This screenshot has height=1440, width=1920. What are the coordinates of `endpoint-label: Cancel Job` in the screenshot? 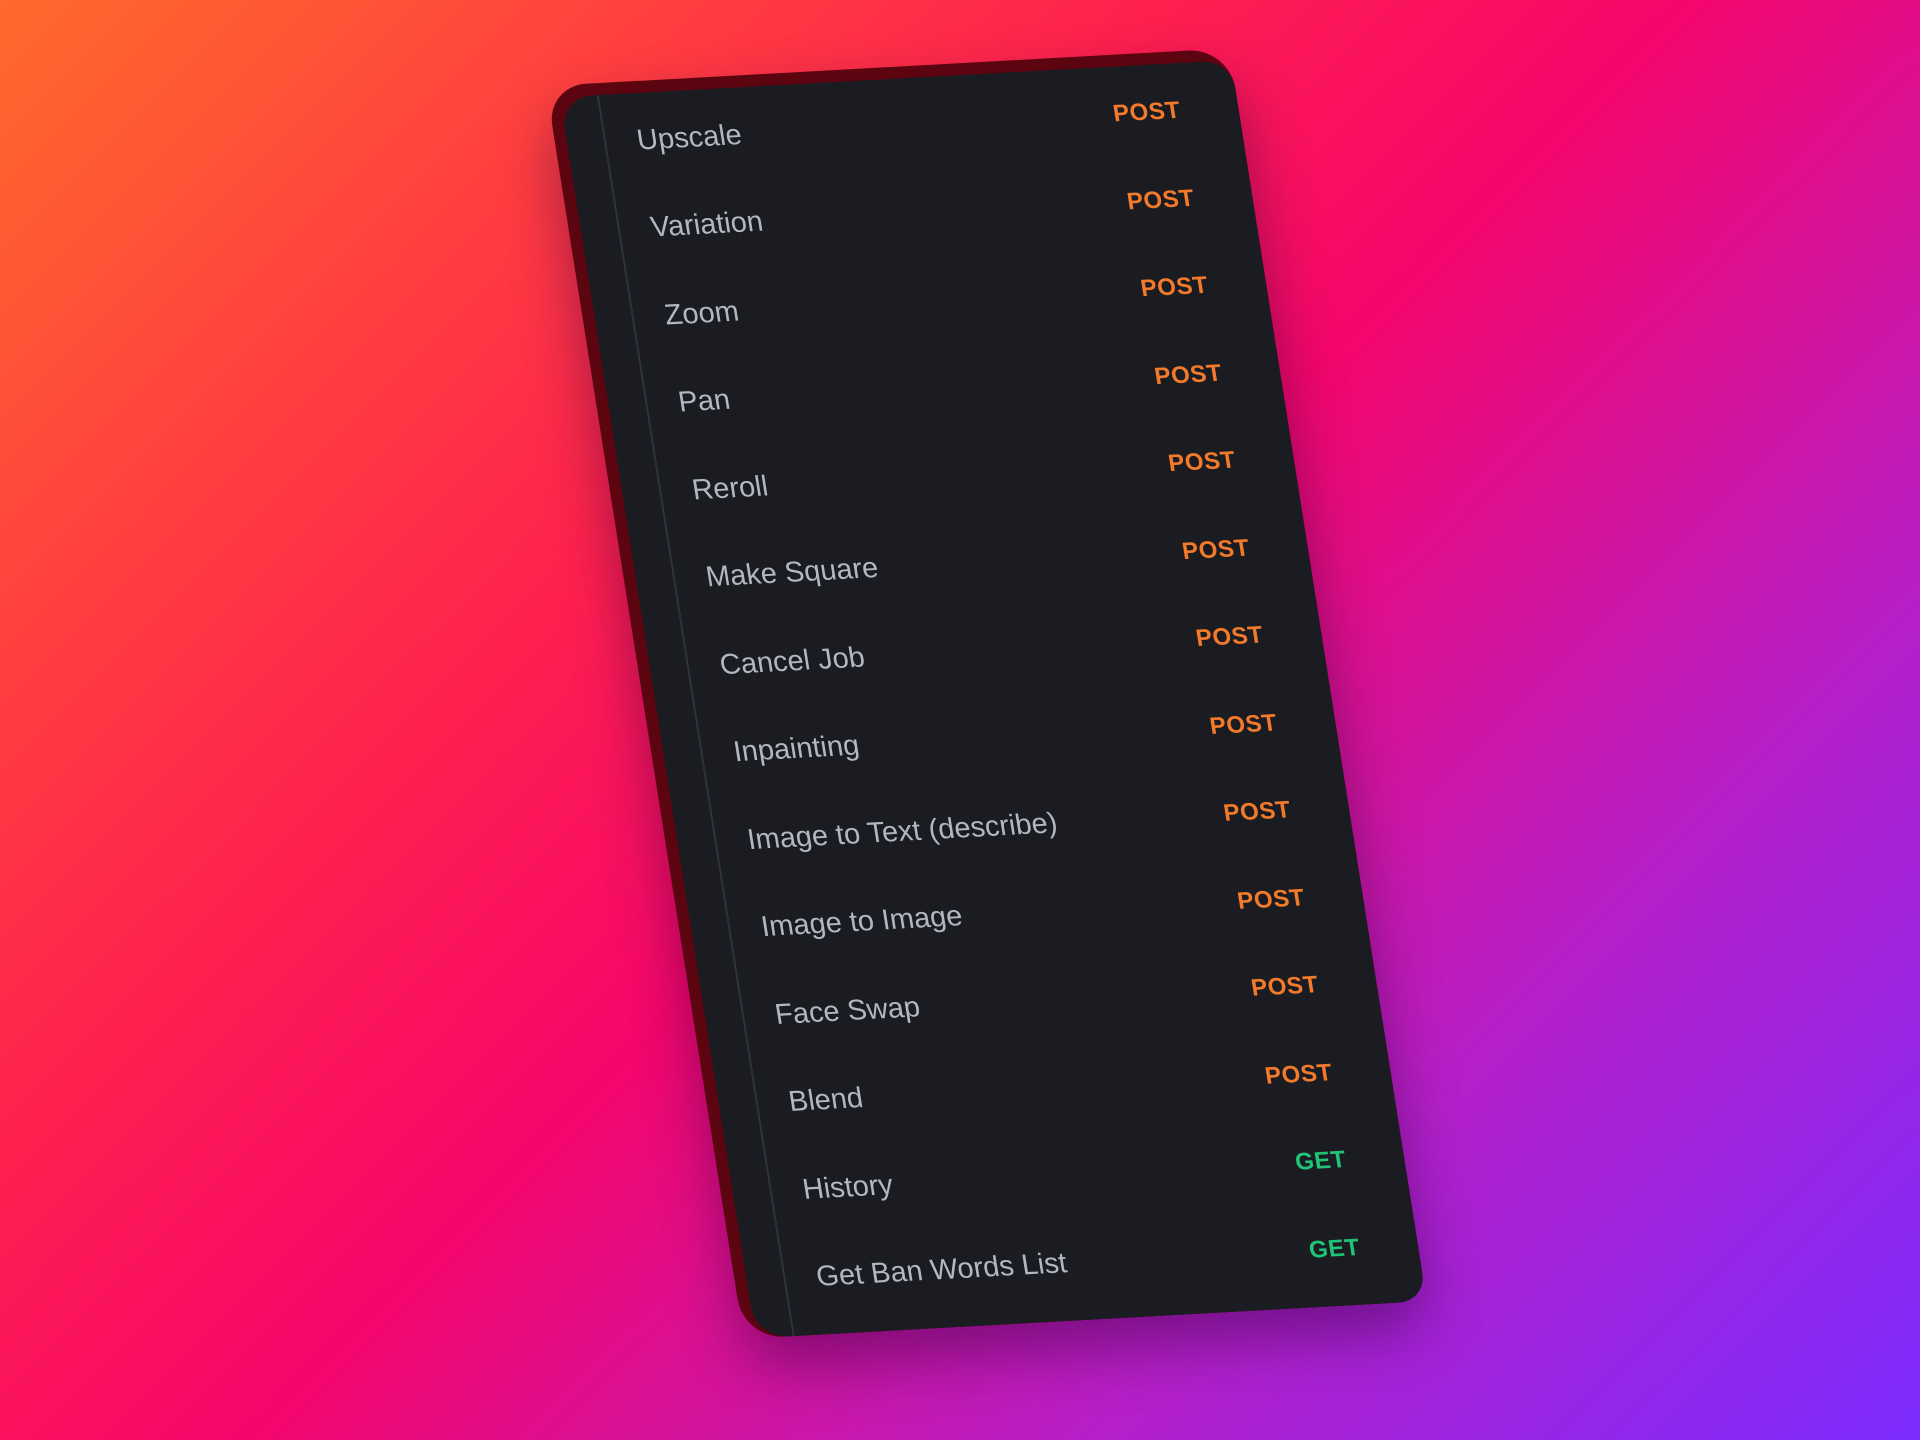 It's located at (792, 661).